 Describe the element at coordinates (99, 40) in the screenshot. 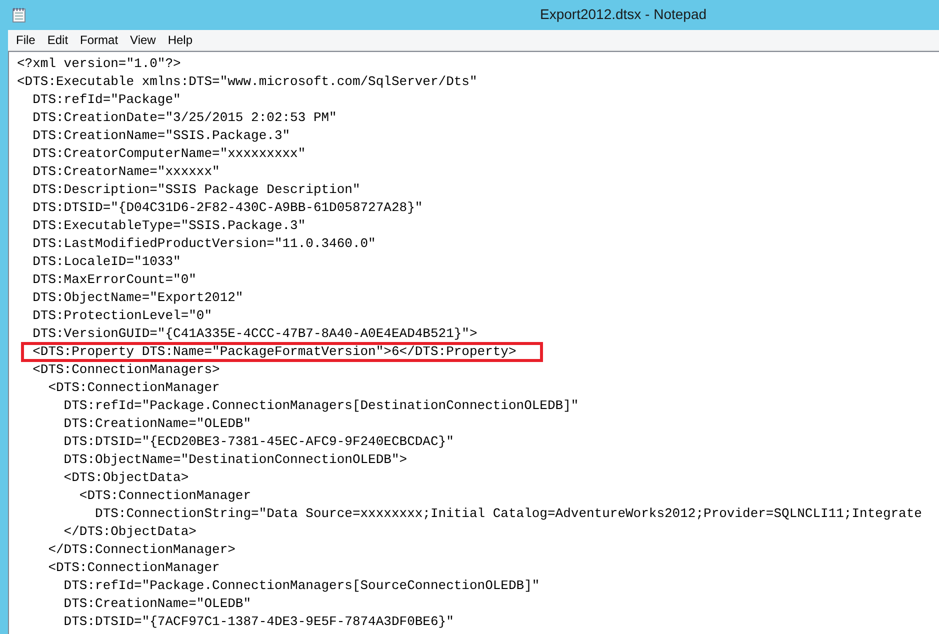

I see `menu-item: Format` at that location.